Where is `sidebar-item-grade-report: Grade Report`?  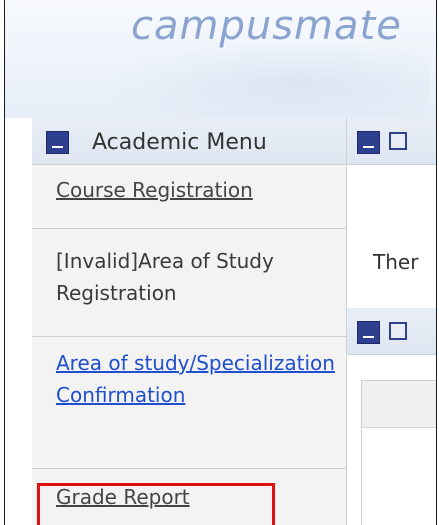
sidebar-item-grade-report: Grade Report is located at coordinates (189, 496).